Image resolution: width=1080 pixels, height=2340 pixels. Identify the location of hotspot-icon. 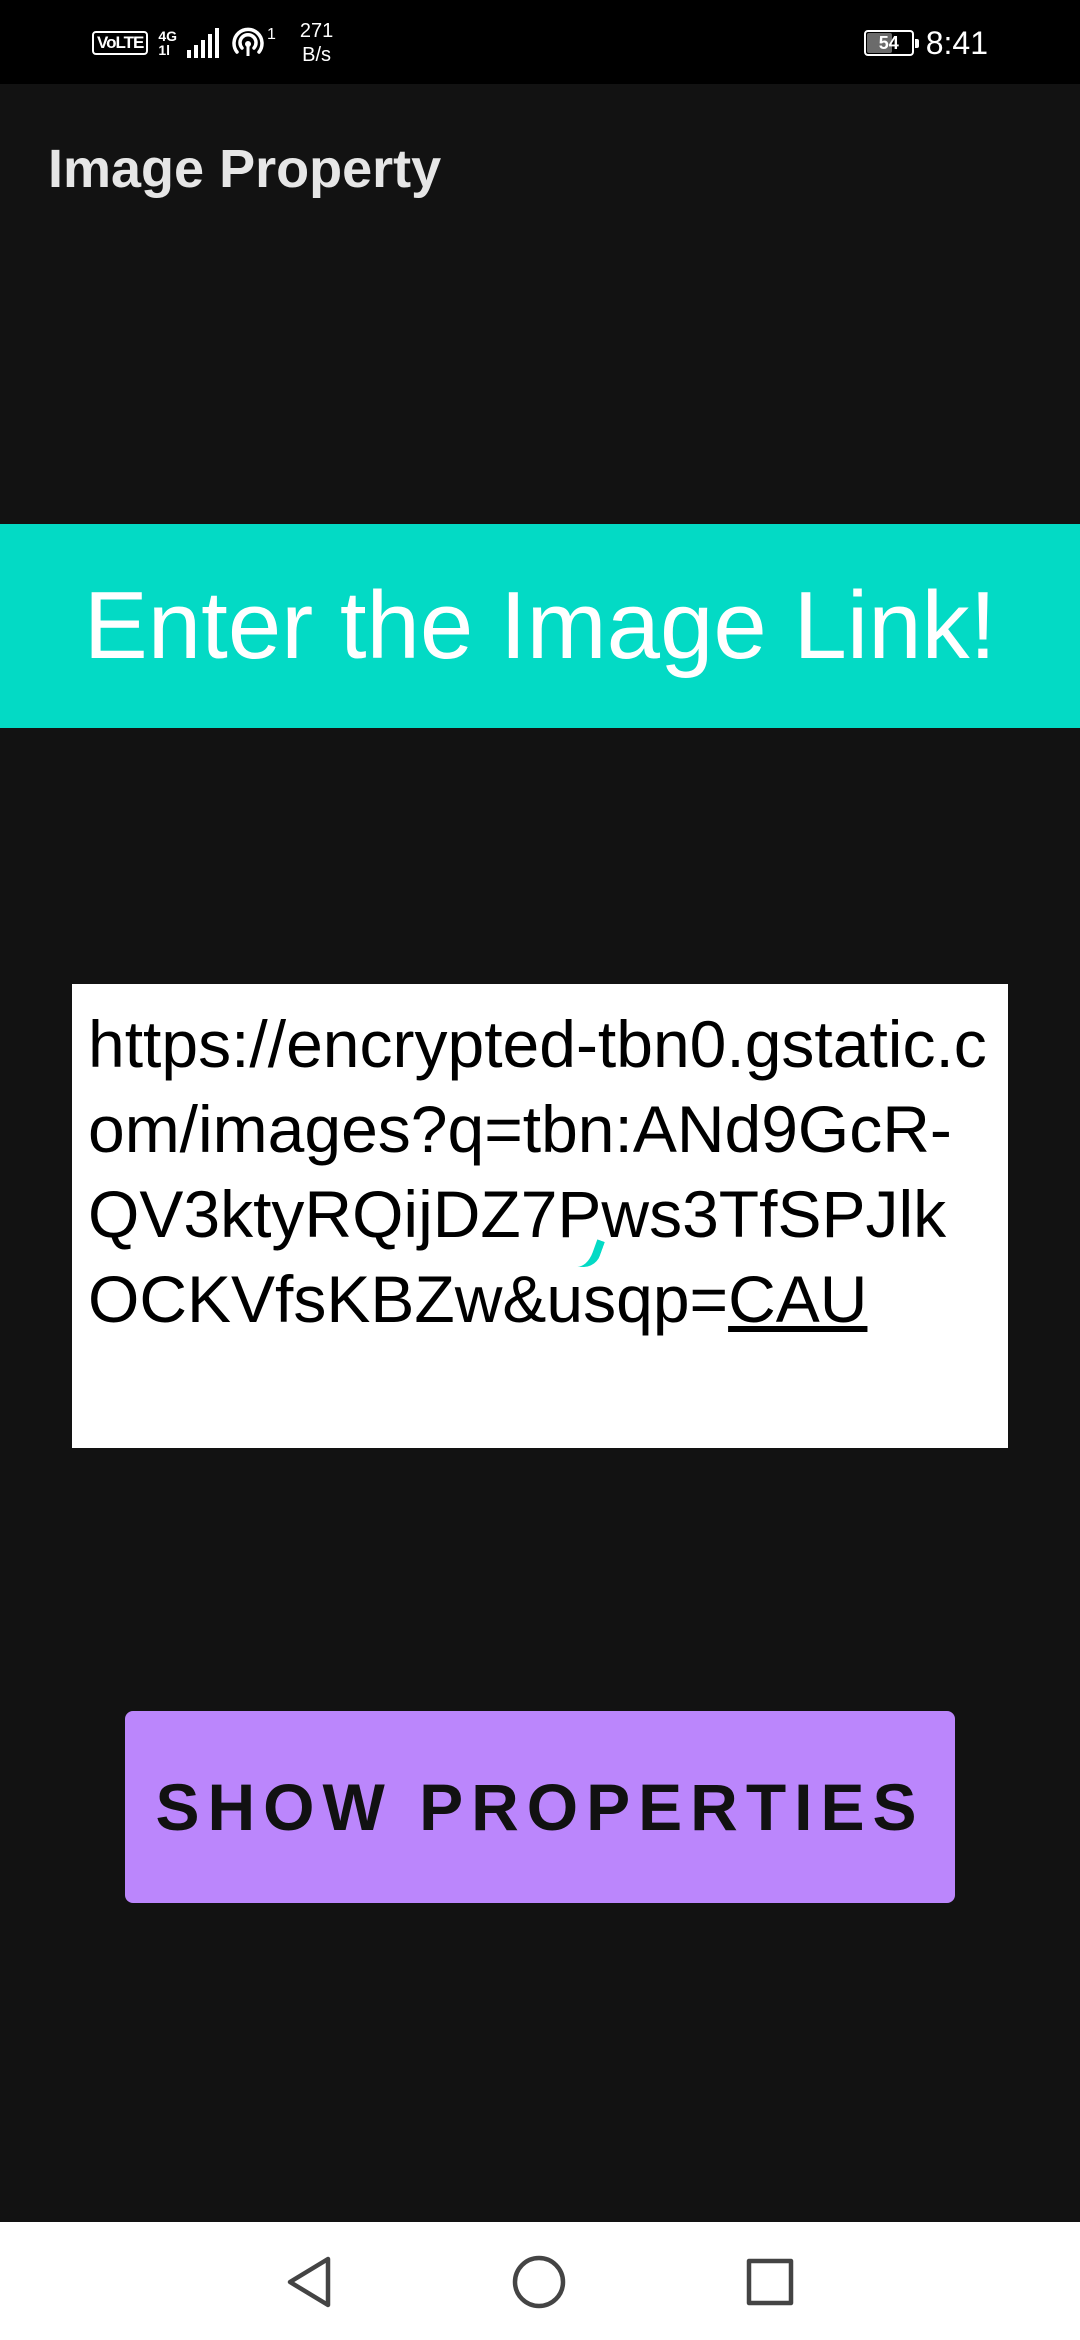
(248, 41).